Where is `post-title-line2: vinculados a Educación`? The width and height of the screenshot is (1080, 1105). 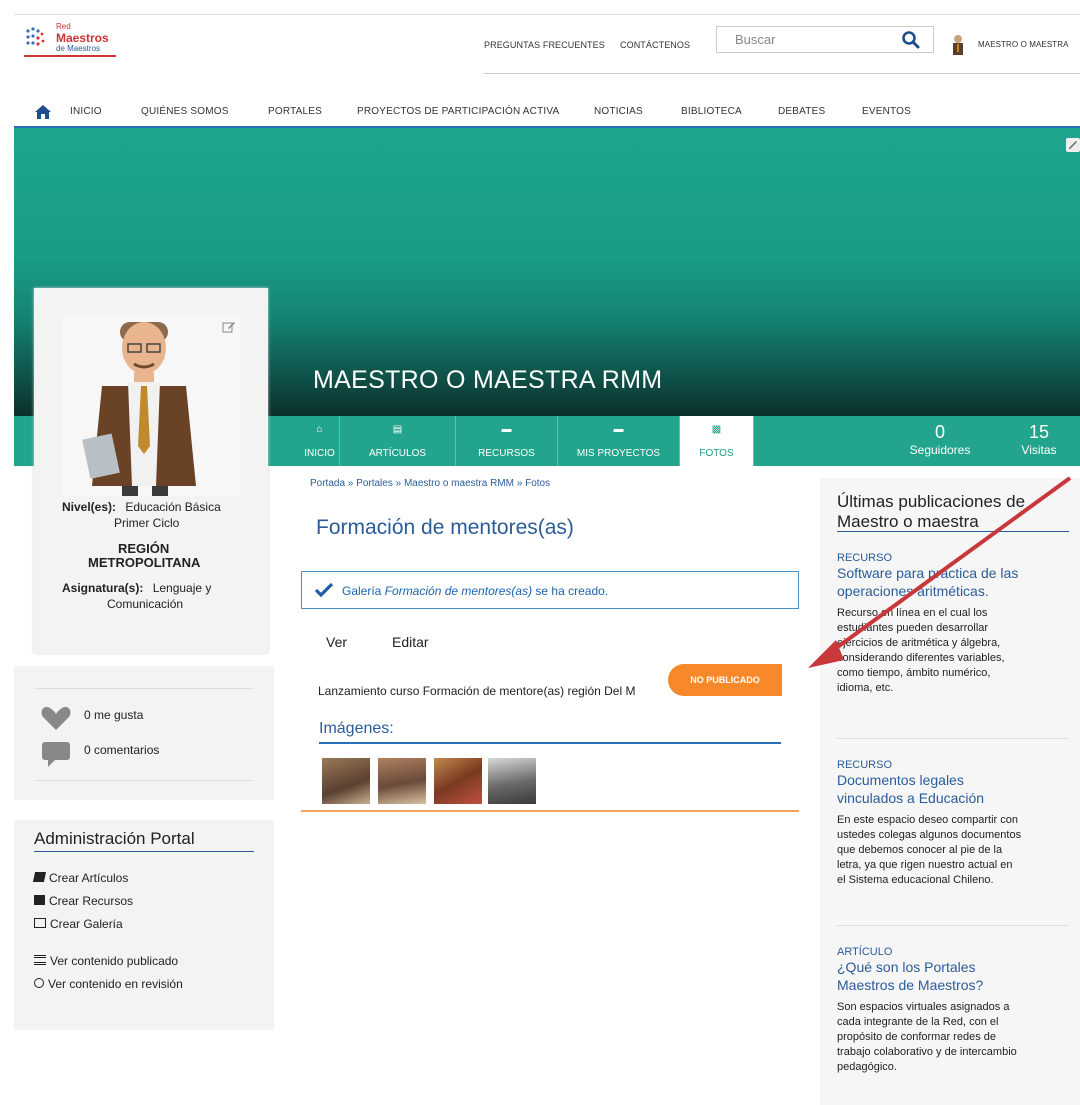
post-title-line2: vinculados a Educación is located at coordinates (953, 798).